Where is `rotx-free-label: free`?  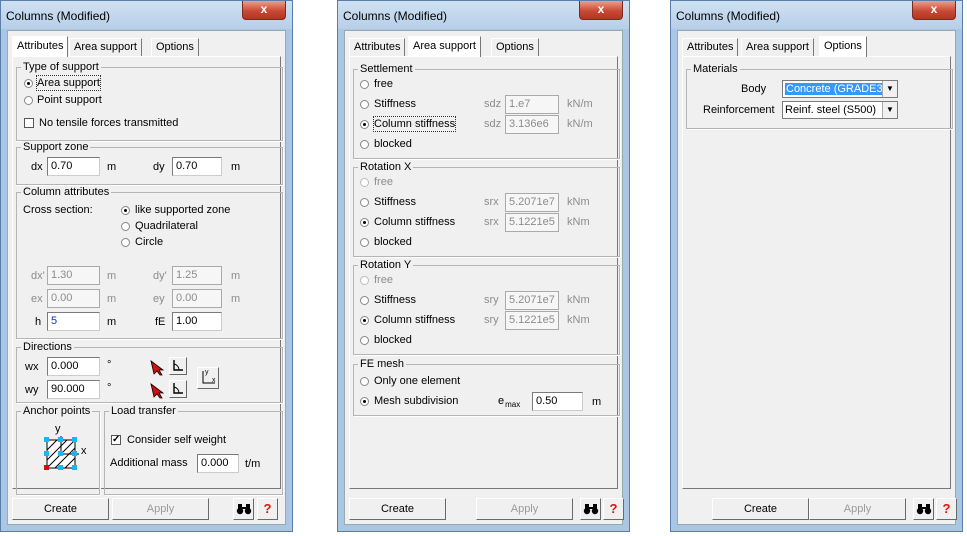
rotx-free-label: free is located at coordinates (383, 182).